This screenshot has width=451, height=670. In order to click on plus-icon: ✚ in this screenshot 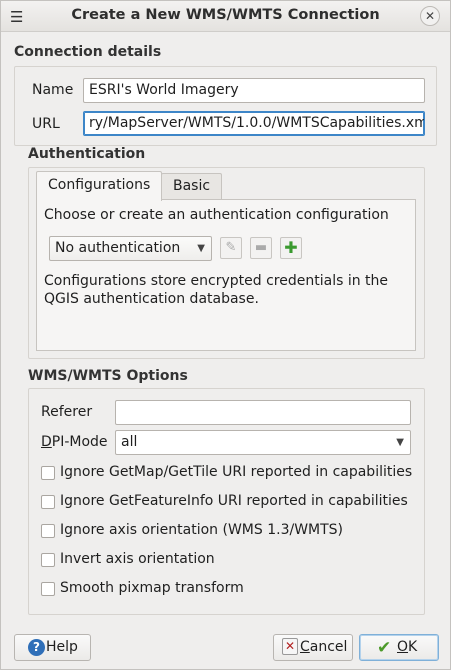, I will do `click(291, 247)`.